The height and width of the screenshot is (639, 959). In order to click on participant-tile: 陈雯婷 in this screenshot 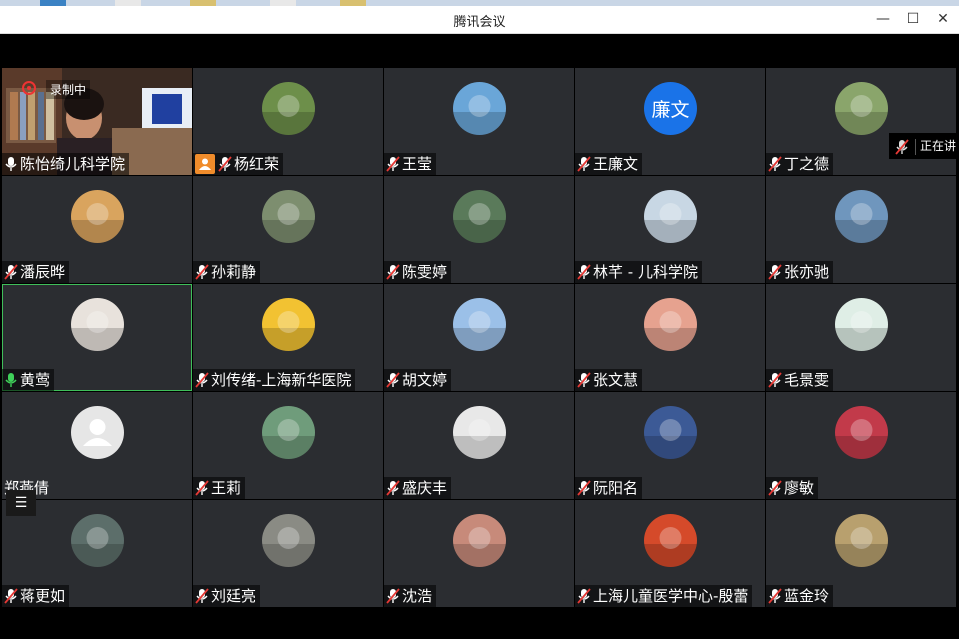, I will do `click(479, 229)`.